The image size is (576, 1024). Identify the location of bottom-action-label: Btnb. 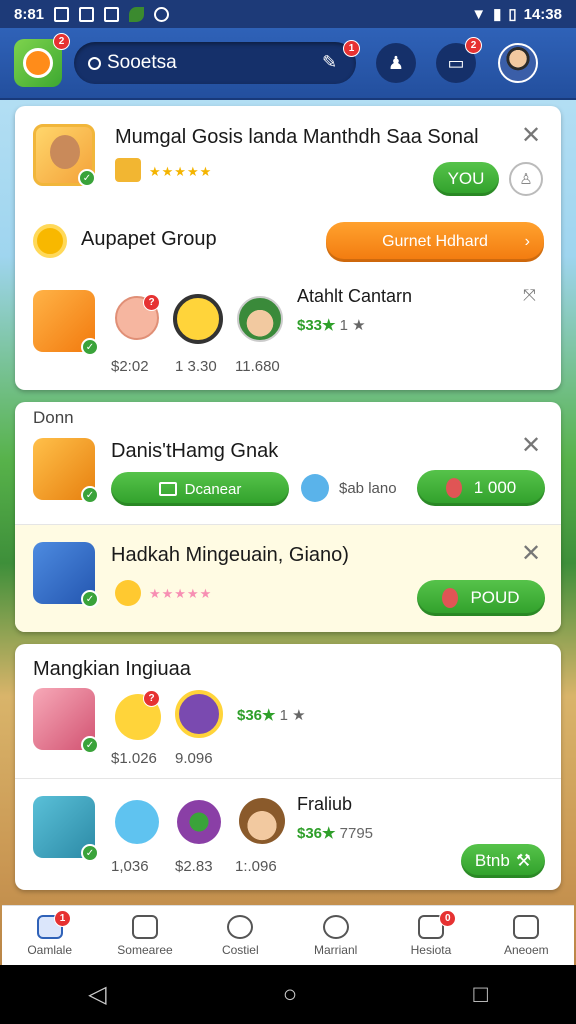
(492, 860).